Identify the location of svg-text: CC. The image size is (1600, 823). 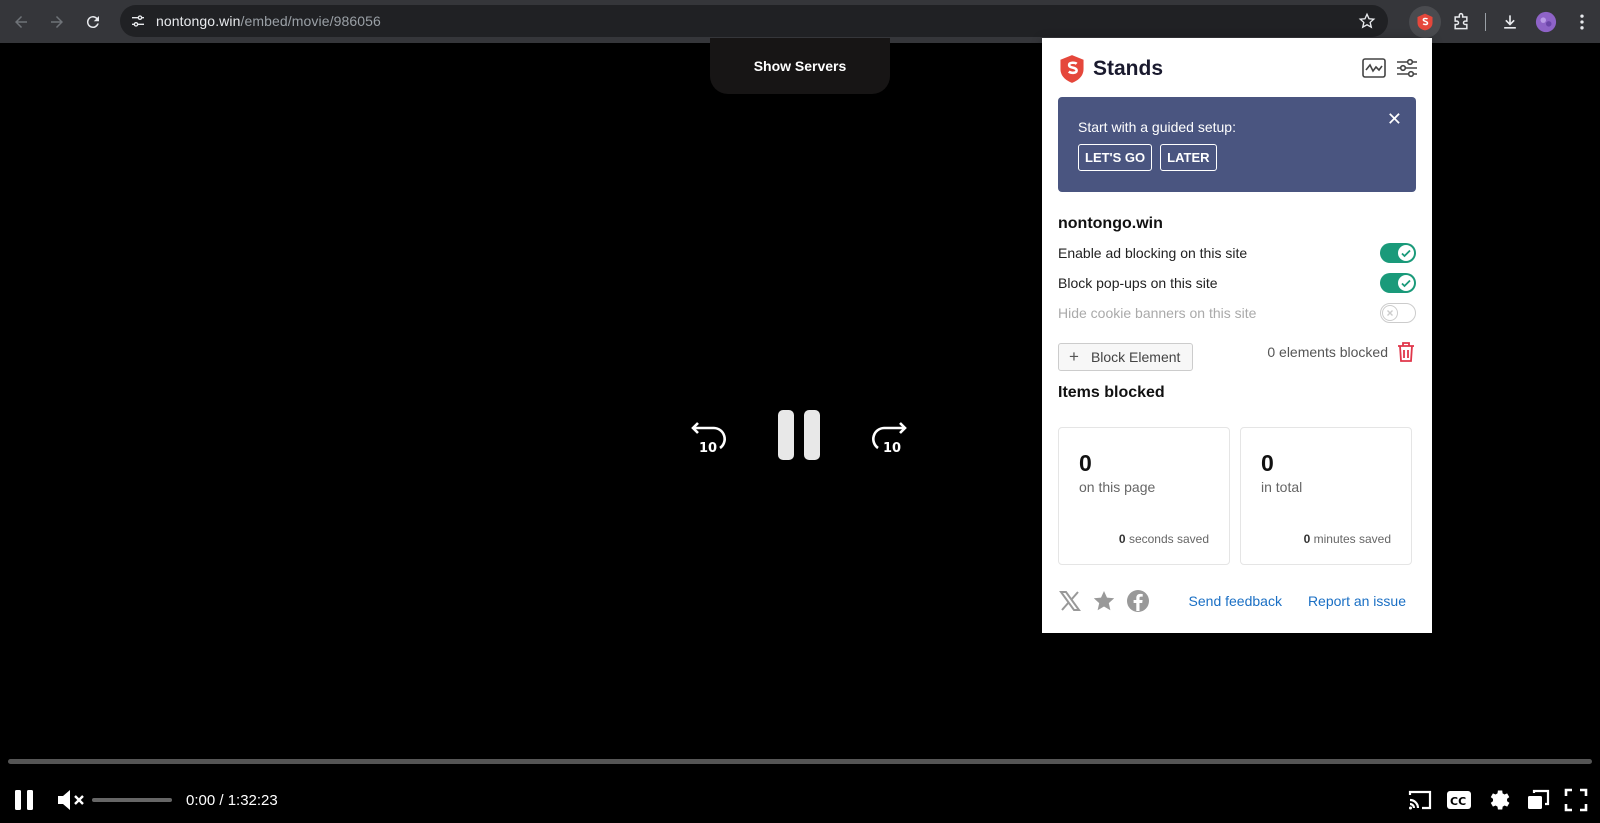
(1458, 801).